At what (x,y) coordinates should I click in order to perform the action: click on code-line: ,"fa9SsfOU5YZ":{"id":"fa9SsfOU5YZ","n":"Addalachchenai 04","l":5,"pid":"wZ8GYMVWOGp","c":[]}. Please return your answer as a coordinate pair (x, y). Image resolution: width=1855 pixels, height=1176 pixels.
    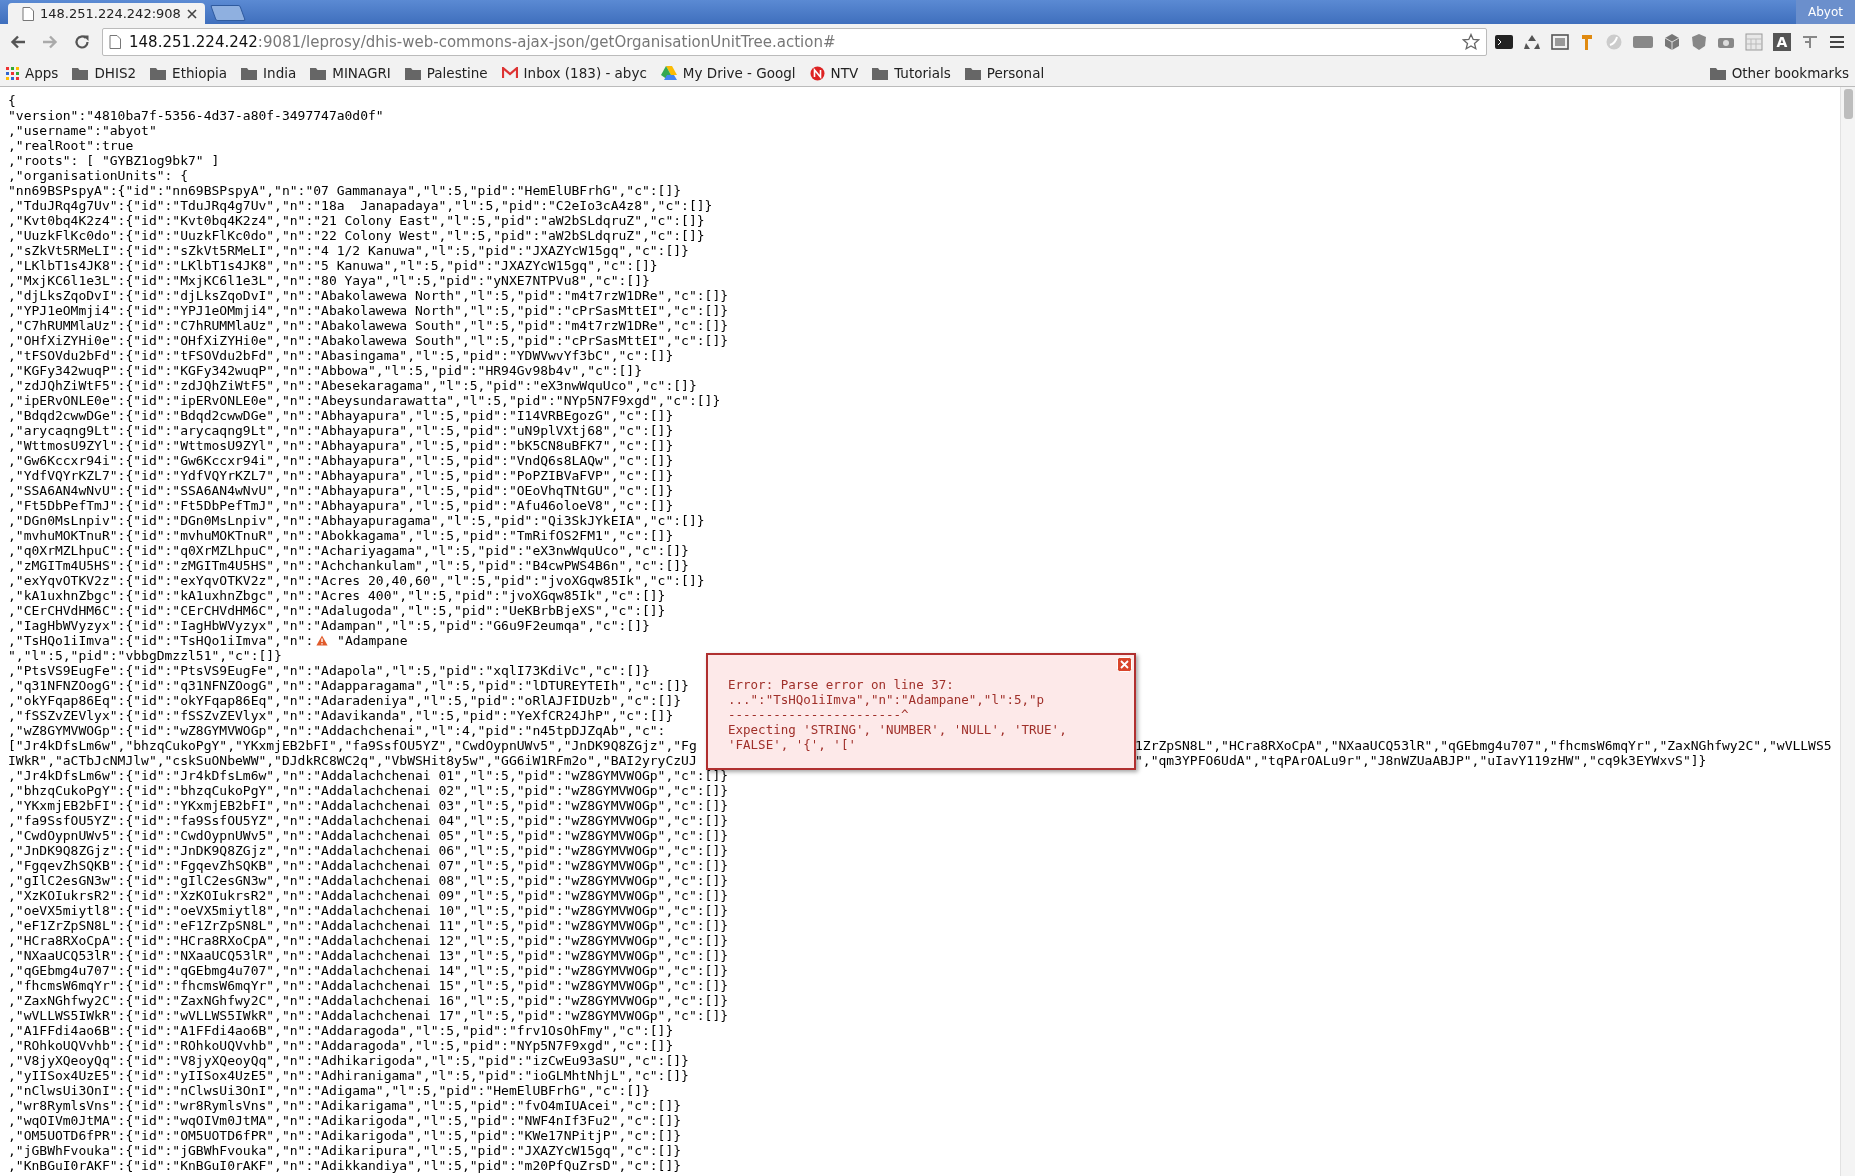
    Looking at the image, I should click on (368, 820).